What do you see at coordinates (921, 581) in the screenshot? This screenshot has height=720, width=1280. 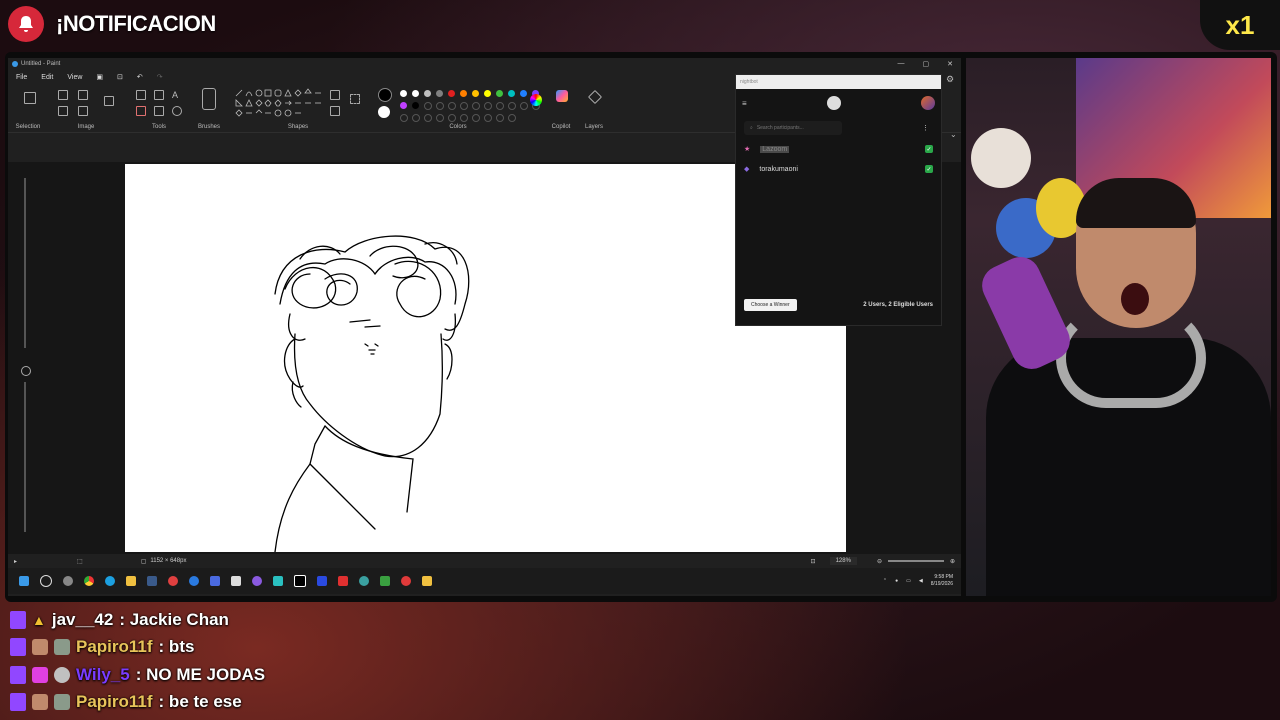 I see `volume-icon: ◀` at bounding box center [921, 581].